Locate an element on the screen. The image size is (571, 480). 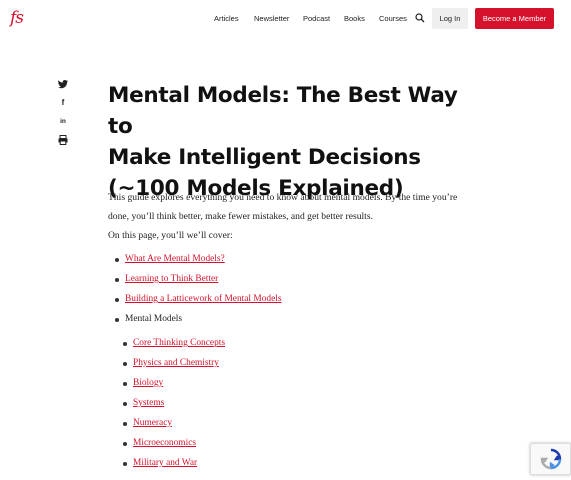
facebook-icon: f is located at coordinates (63, 102).